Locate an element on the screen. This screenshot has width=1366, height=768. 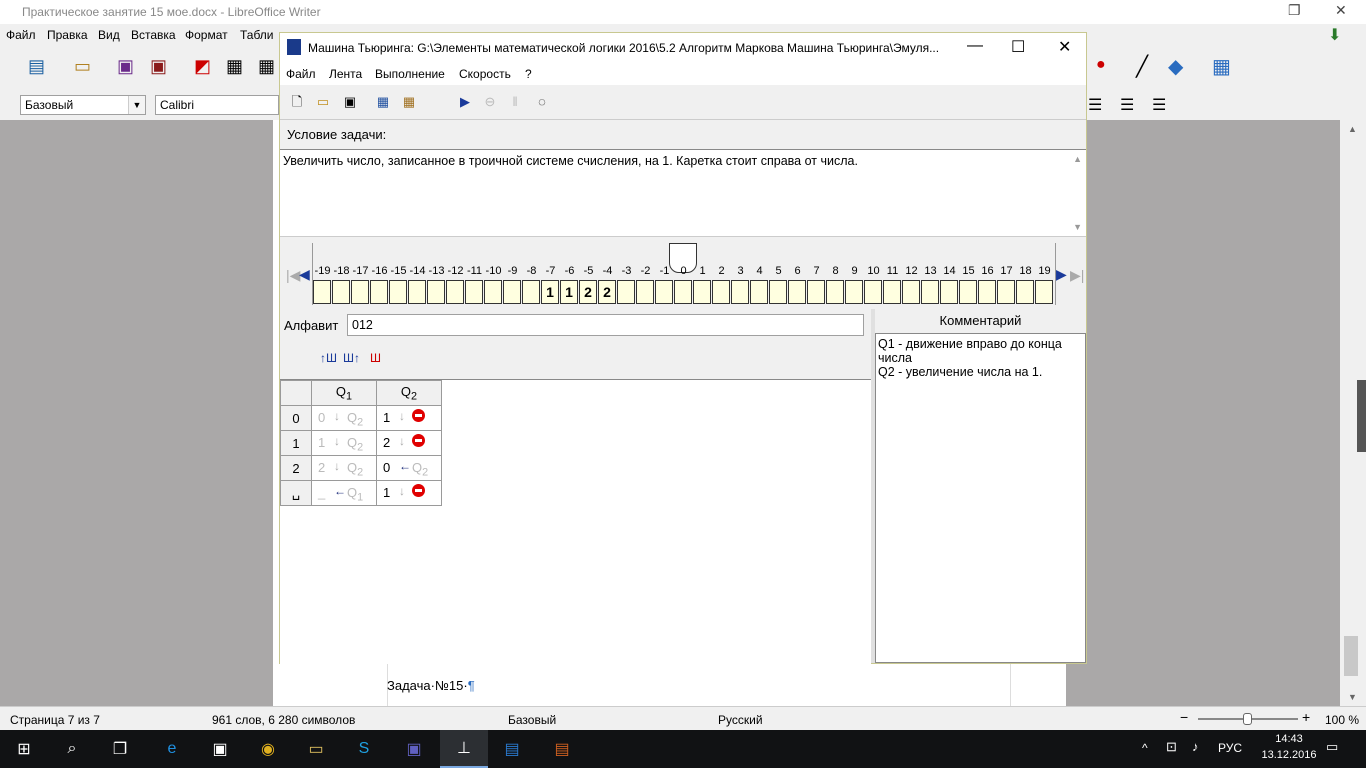
lo-menu-insert: Вставка is located at coordinates (153, 35).